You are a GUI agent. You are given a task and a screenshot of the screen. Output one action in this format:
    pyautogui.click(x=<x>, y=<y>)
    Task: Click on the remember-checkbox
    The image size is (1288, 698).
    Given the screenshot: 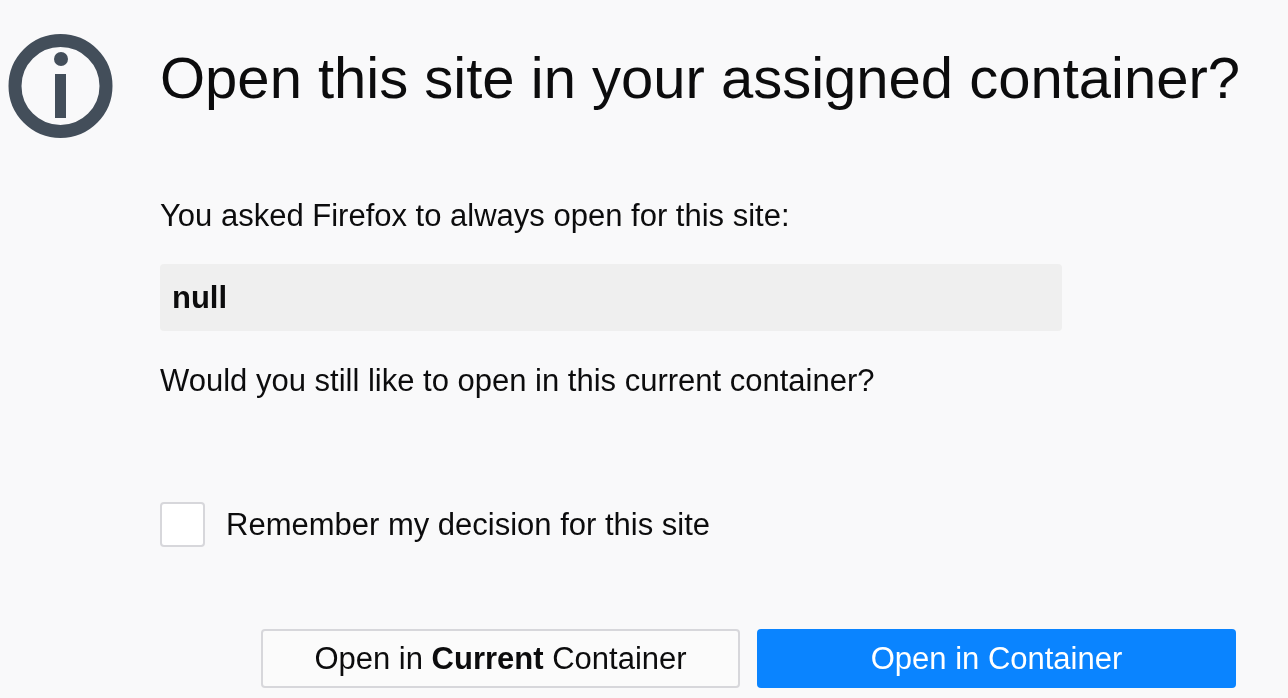 What is the action you would take?
    pyautogui.click(x=182, y=524)
    